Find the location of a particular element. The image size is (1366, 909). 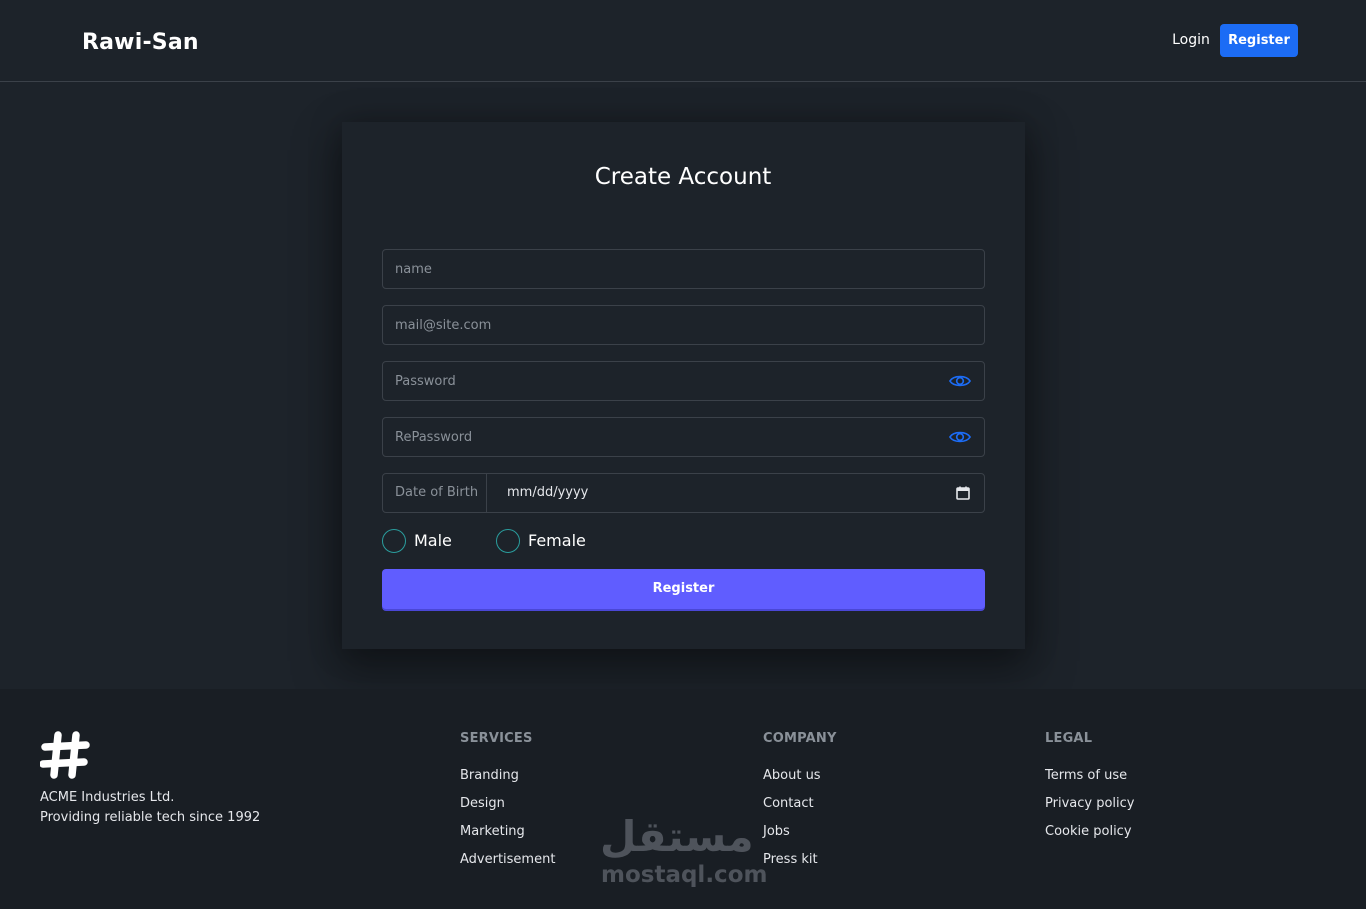

dob-input: mm/dd/yyyy is located at coordinates (547, 493).